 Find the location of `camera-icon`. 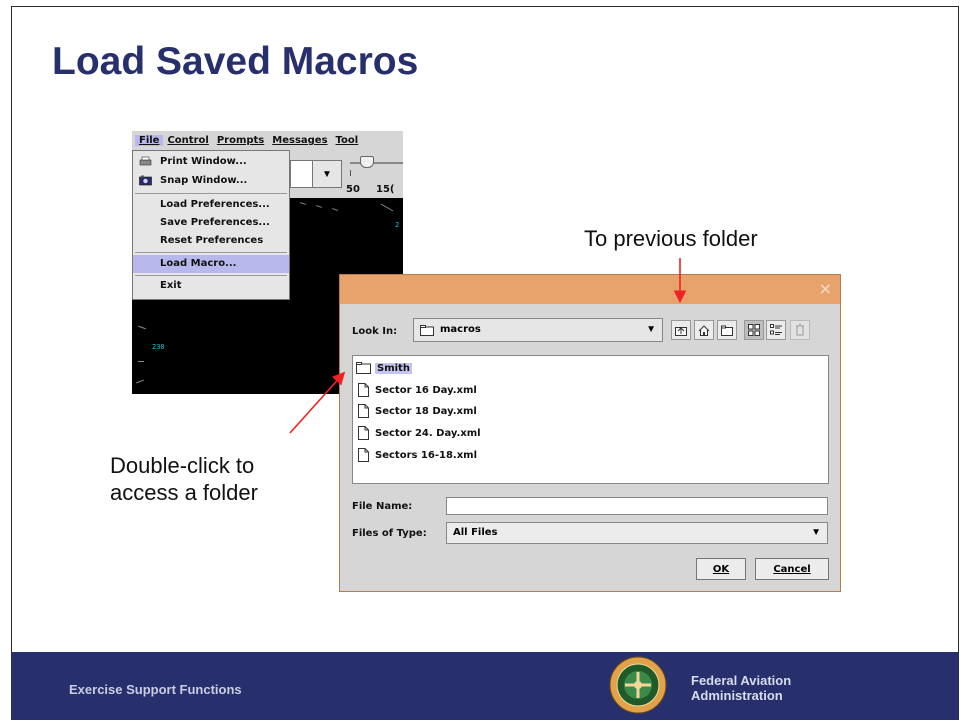

camera-icon is located at coordinates (145, 180).